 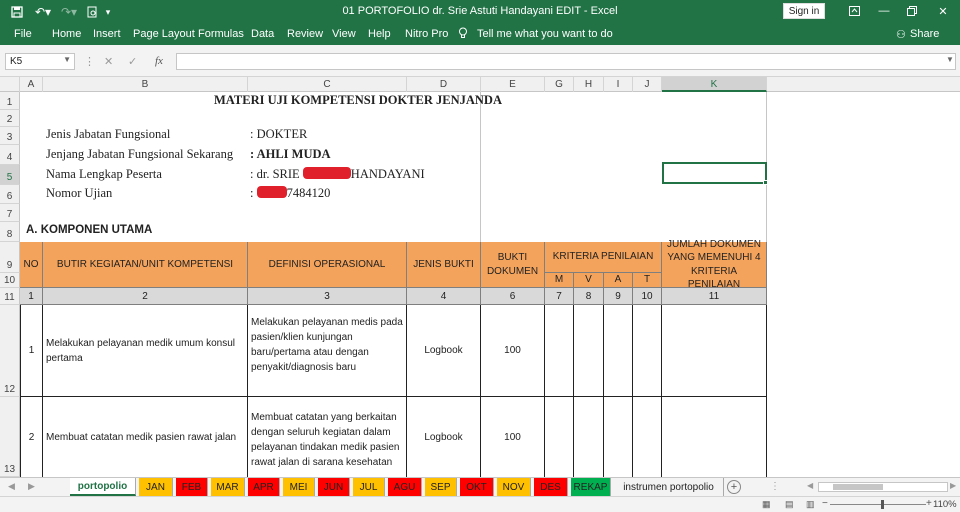 I want to click on sheet-tab-jan: JAN, so click(x=156, y=487).